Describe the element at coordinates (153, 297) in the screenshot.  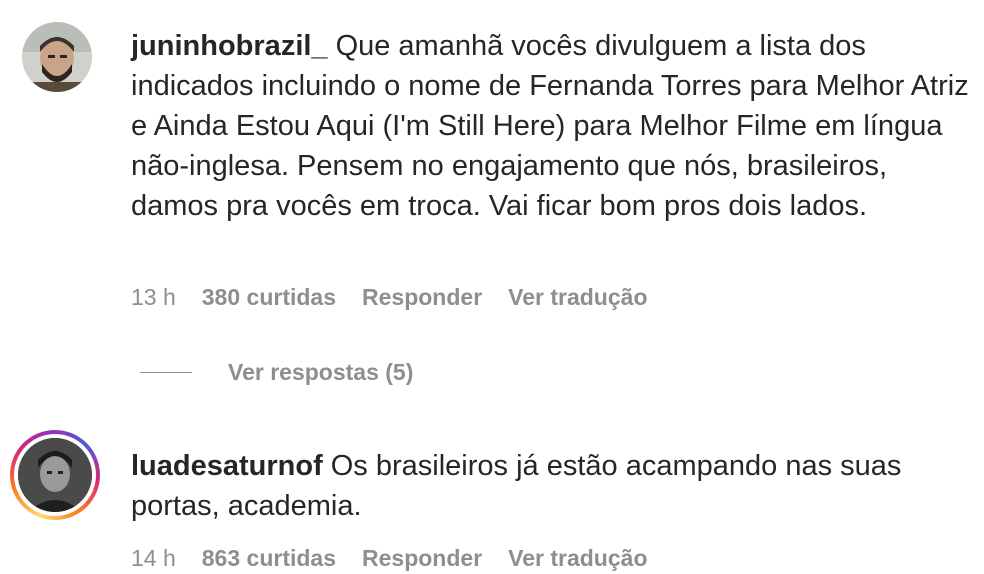
I see `comment-time: 13 h` at that location.